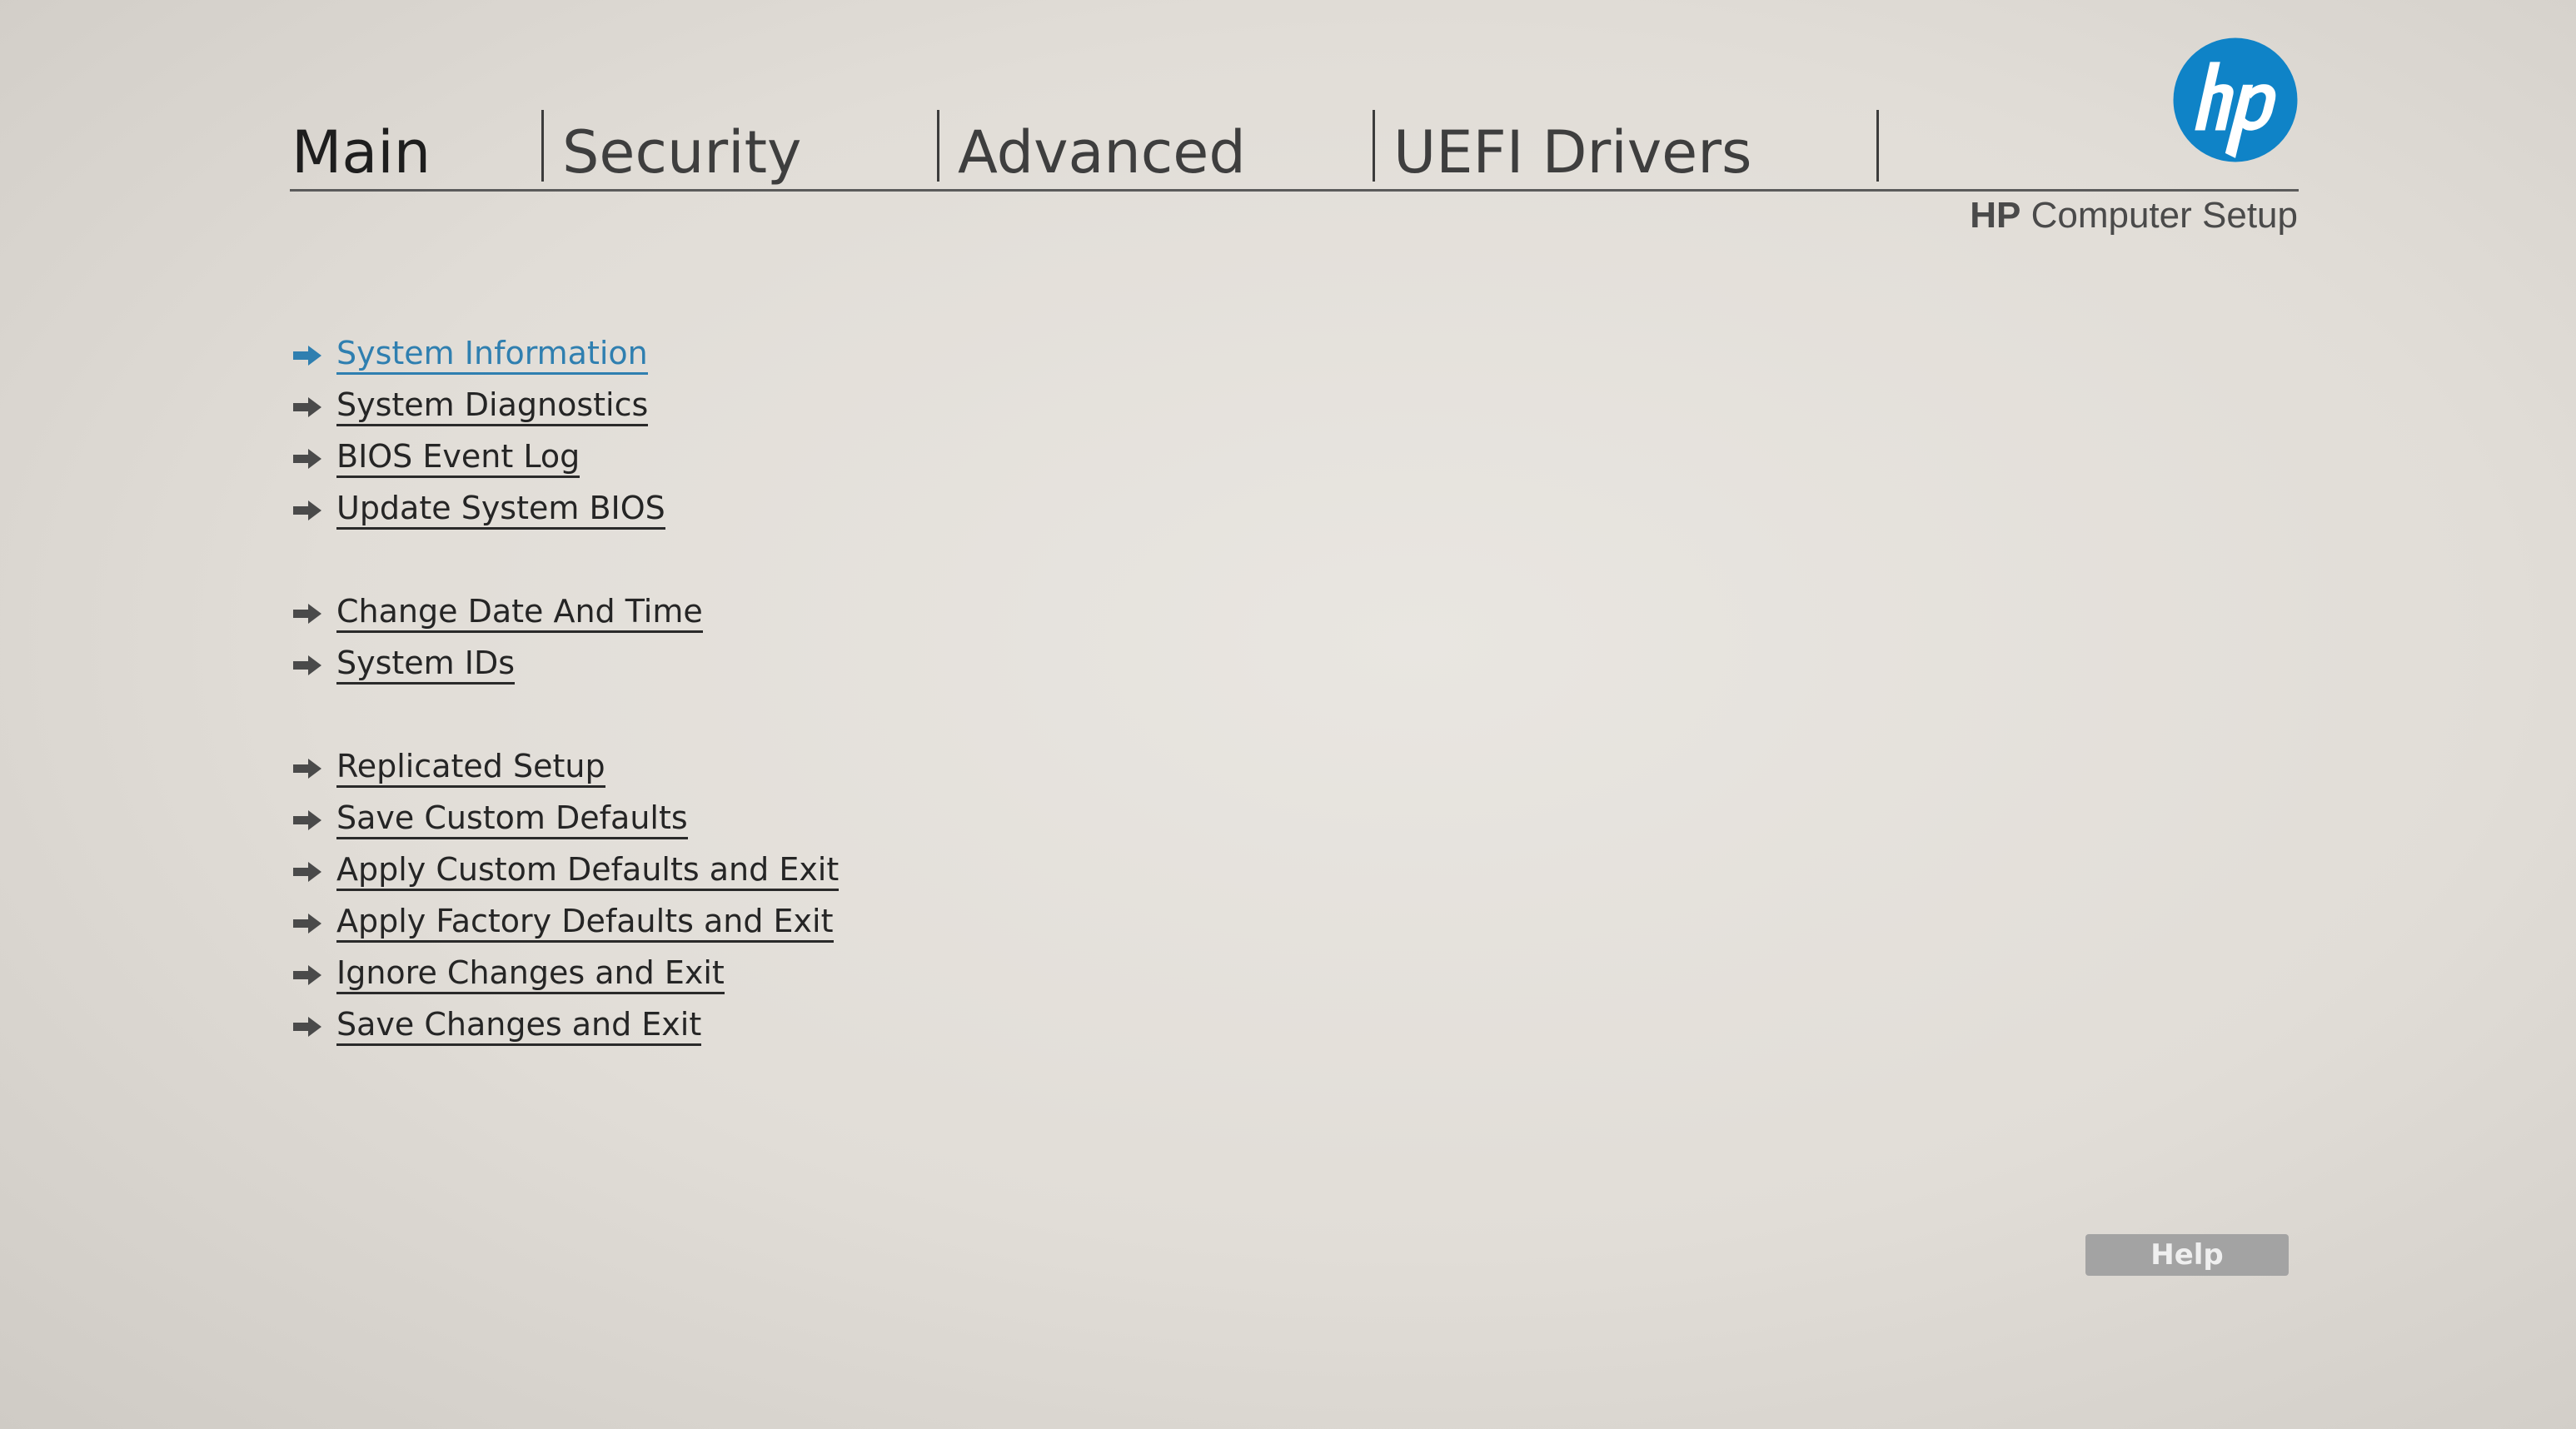  I want to click on app-subtitle: HP Computer Setup, so click(2134, 216).